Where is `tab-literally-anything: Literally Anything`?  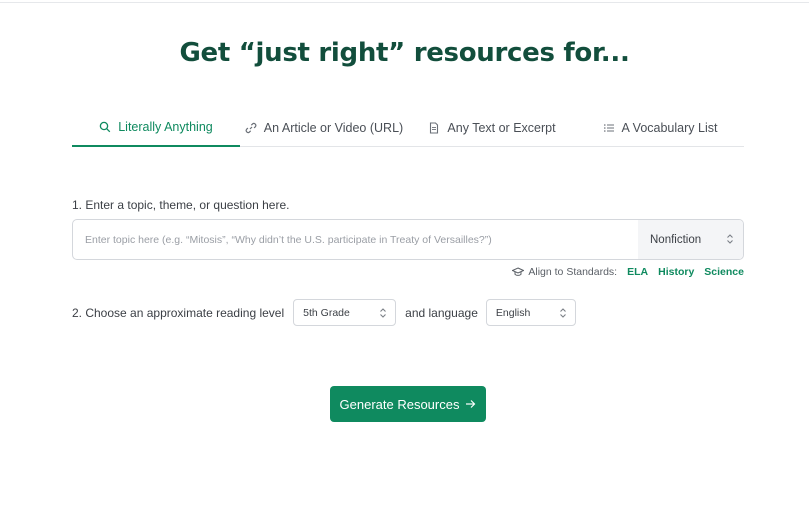
tab-literally-anything: Literally Anything is located at coordinates (156, 127).